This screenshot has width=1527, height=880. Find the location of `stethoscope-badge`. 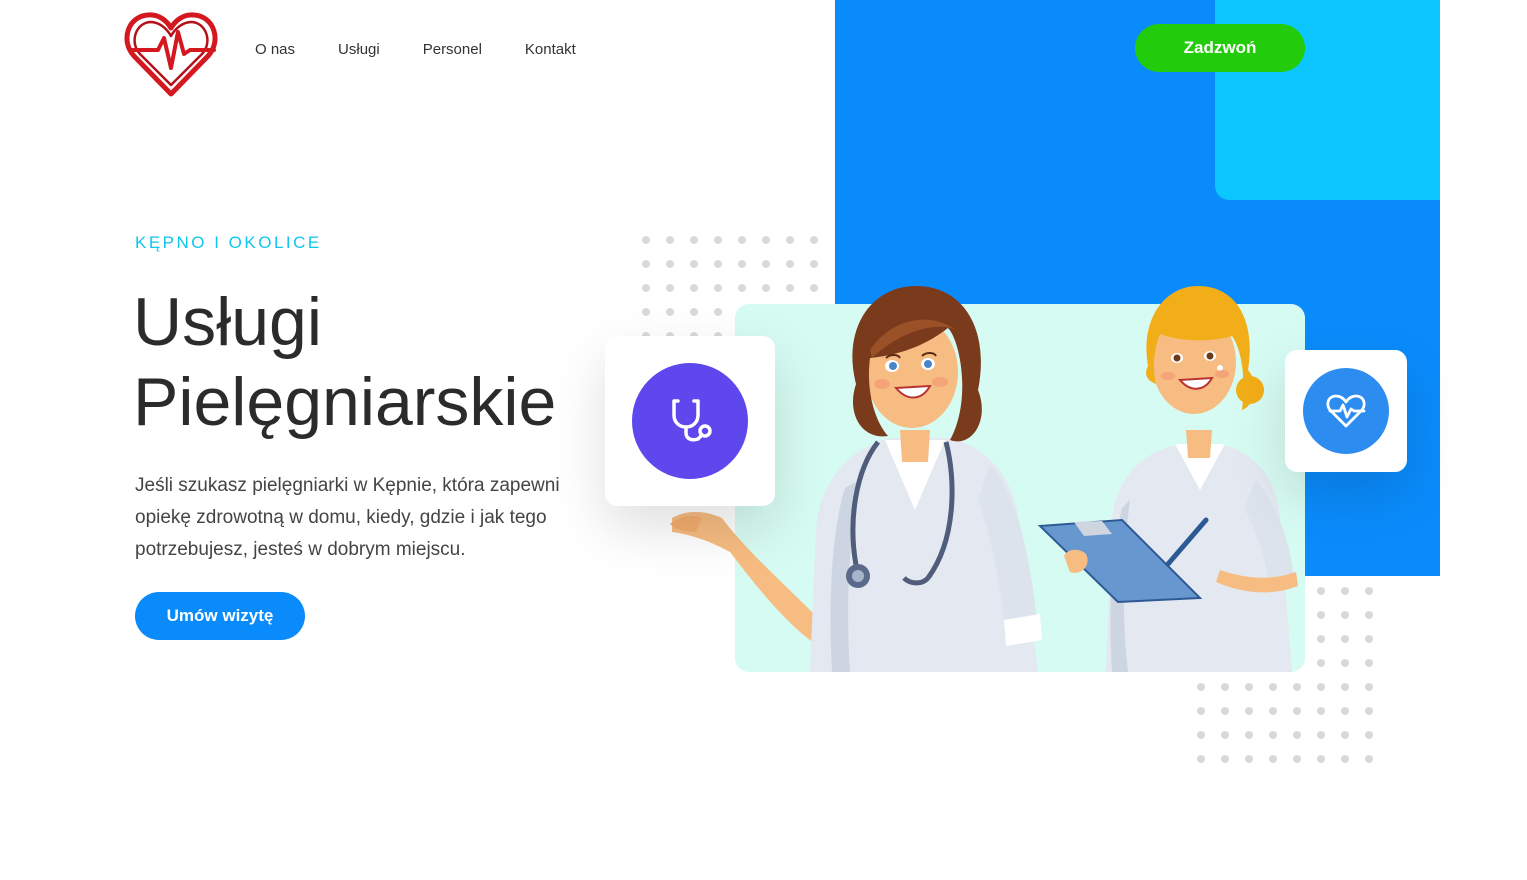

stethoscope-badge is located at coordinates (690, 421).